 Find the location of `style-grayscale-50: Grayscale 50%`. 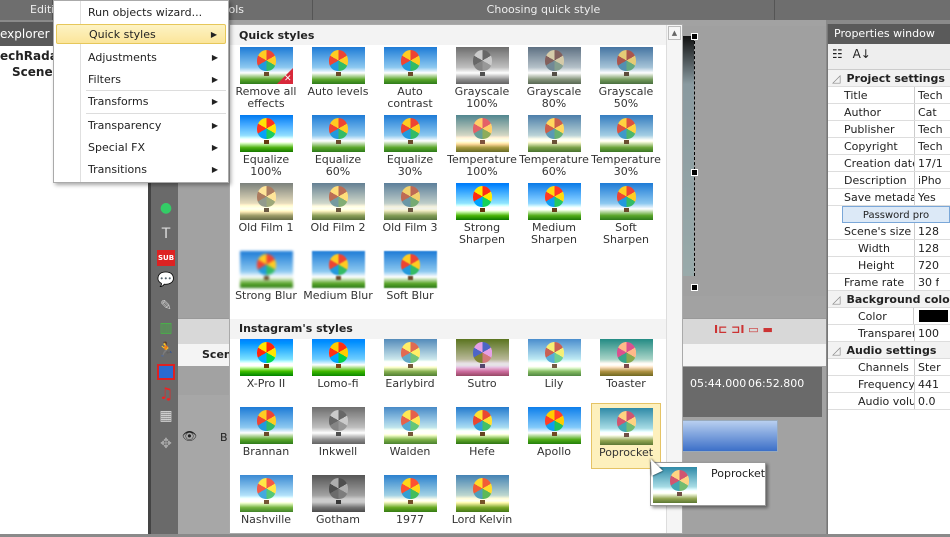

style-grayscale-50: Grayscale 50% is located at coordinates (626, 76).